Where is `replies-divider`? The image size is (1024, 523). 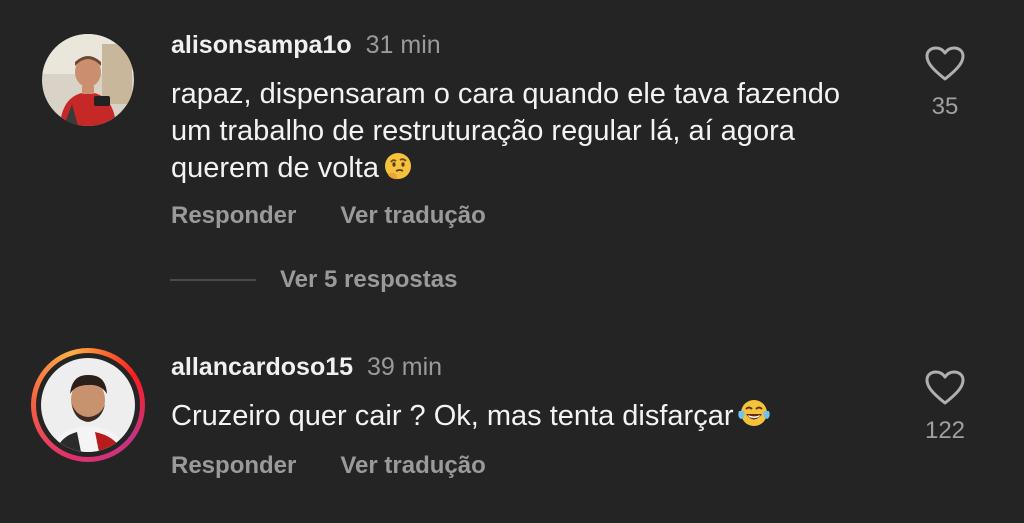 replies-divider is located at coordinates (213, 280).